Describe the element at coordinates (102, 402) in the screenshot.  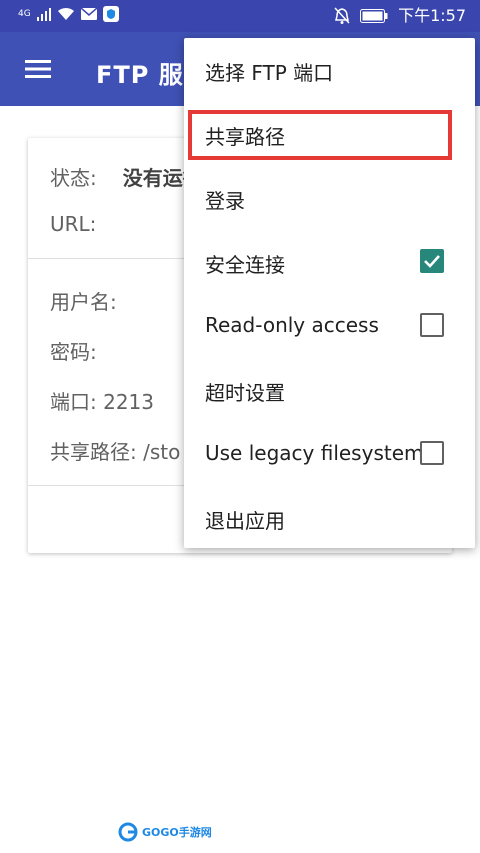
I see `port-label: 端口: 2213` at that location.